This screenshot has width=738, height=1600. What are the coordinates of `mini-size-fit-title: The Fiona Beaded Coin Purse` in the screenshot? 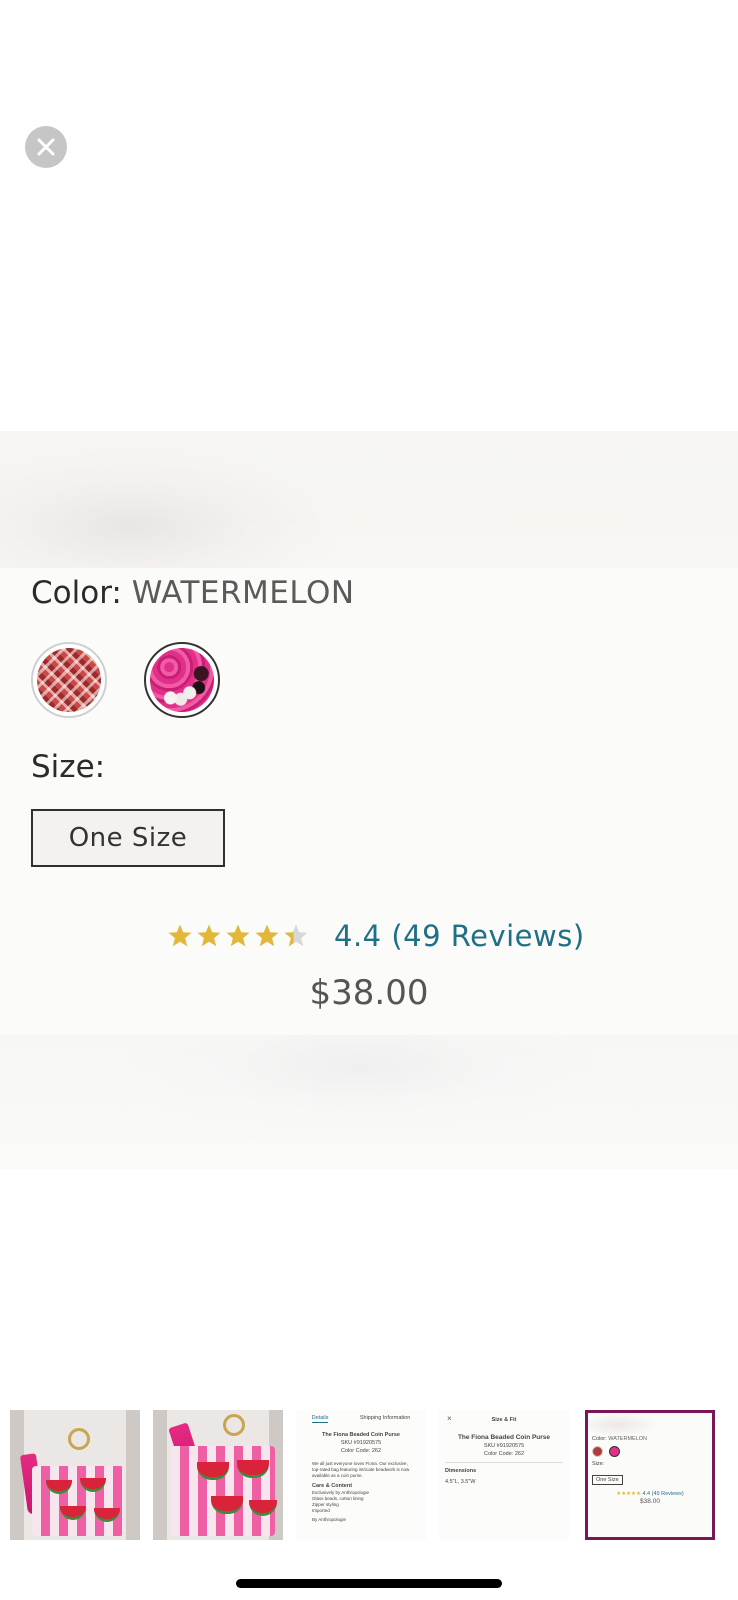 It's located at (504, 1437).